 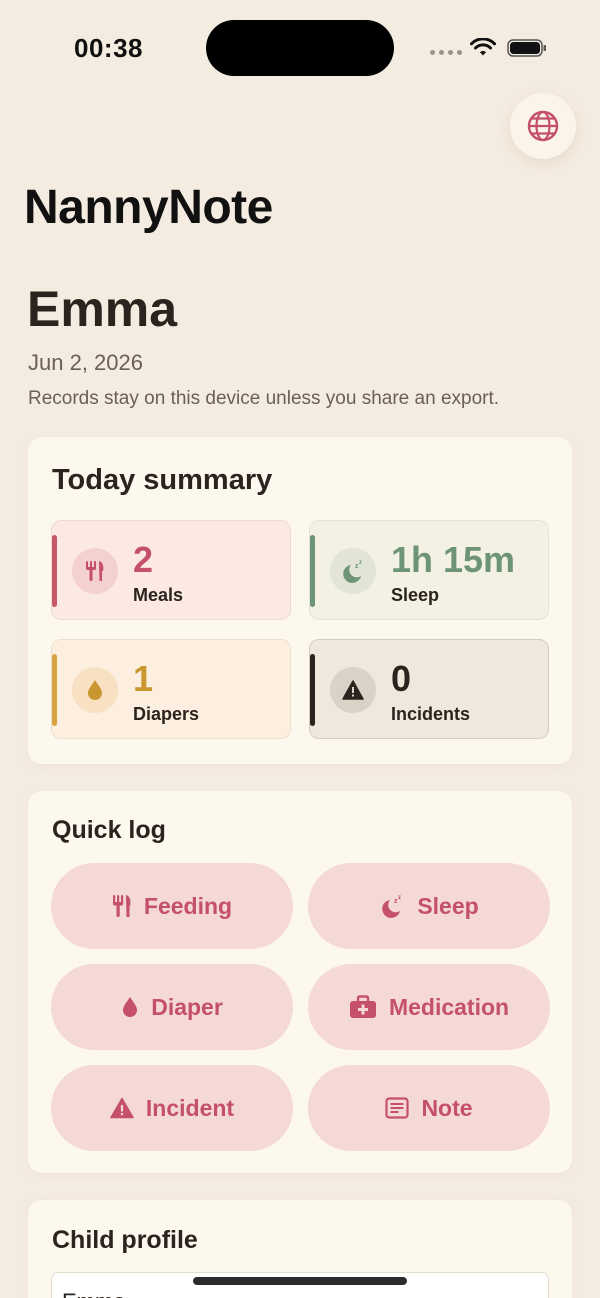 I want to click on incidents-stat: 0 Incidents, so click(x=429, y=689).